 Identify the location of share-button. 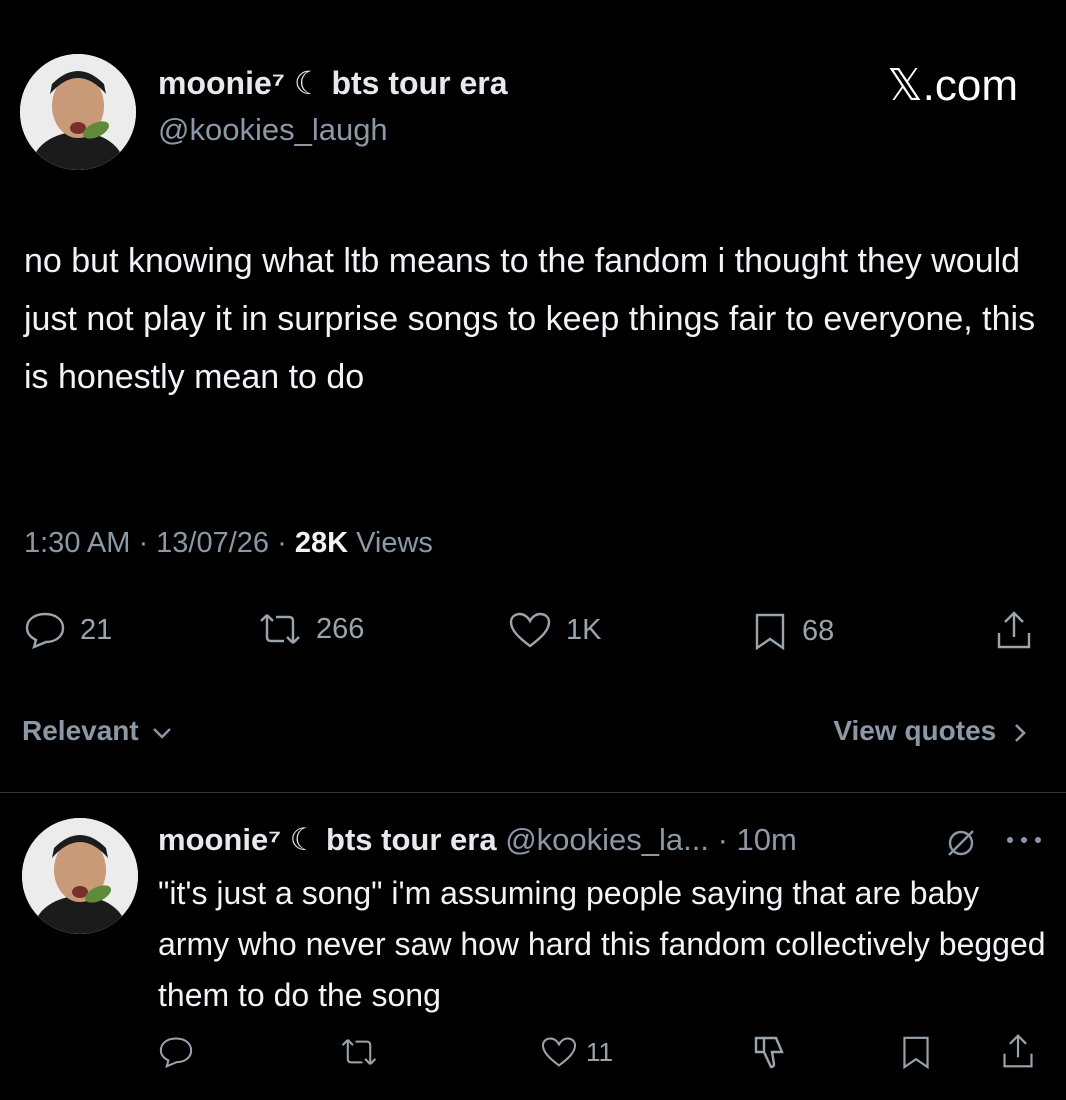
(1014, 630).